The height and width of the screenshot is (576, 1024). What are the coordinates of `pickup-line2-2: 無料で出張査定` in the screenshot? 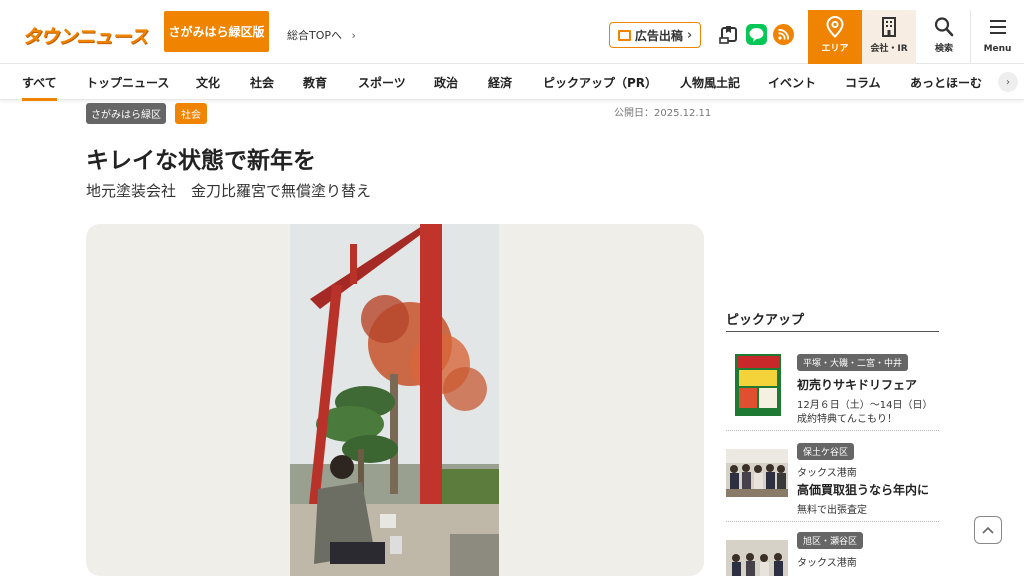 It's located at (832, 510).